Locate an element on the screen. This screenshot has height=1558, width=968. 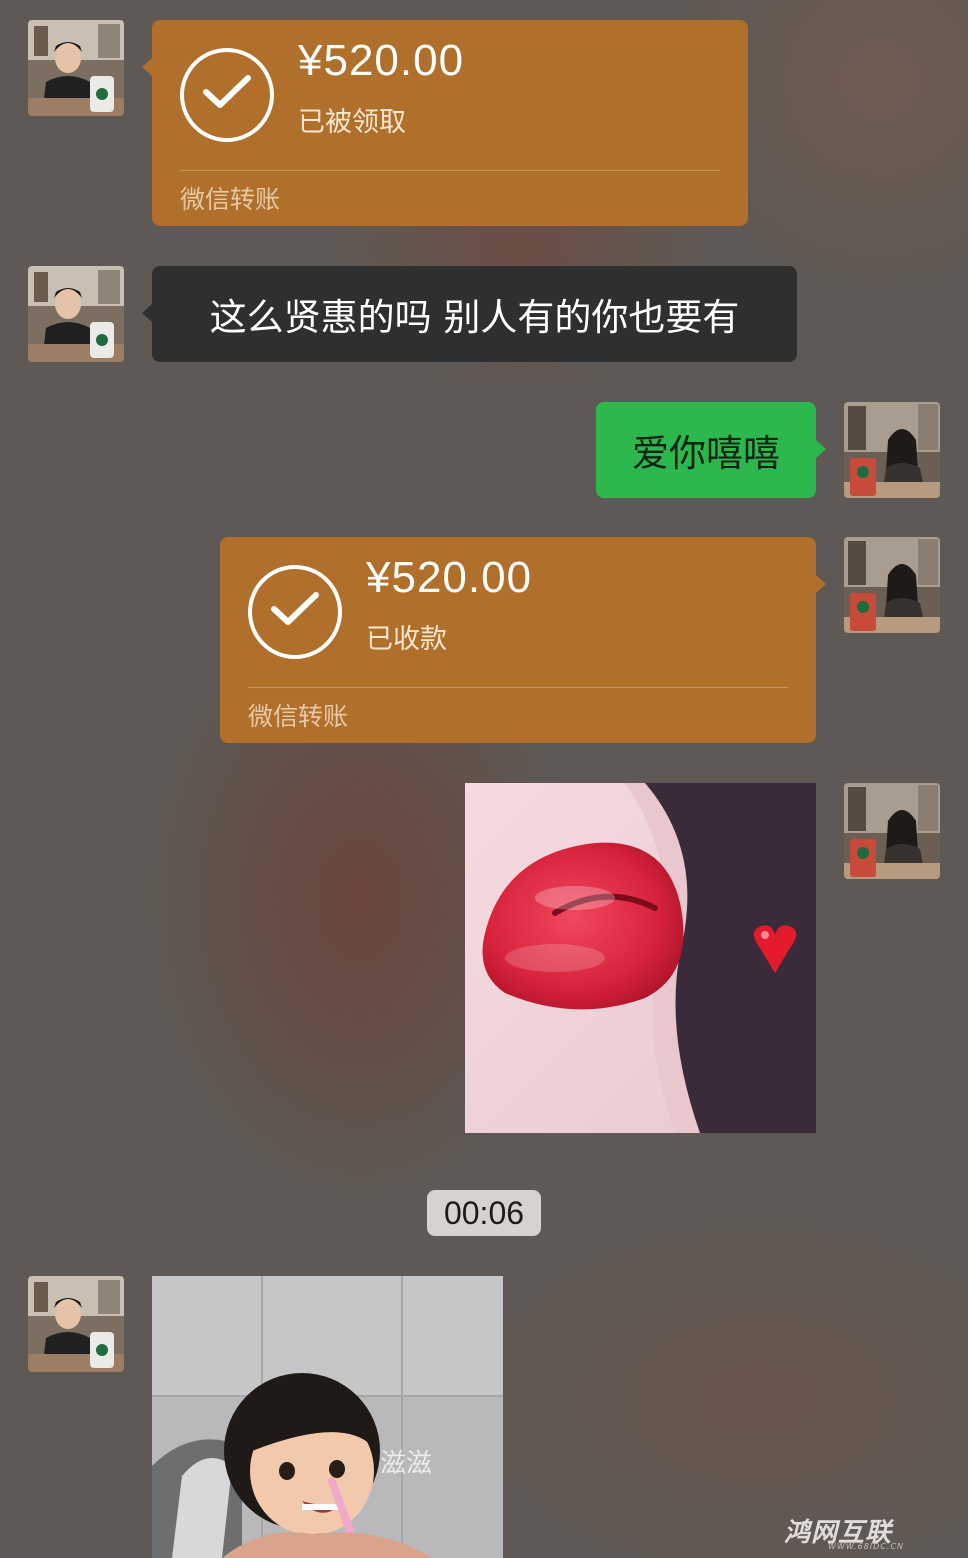
transfer-status: 已被领取 is located at coordinates (352, 122).